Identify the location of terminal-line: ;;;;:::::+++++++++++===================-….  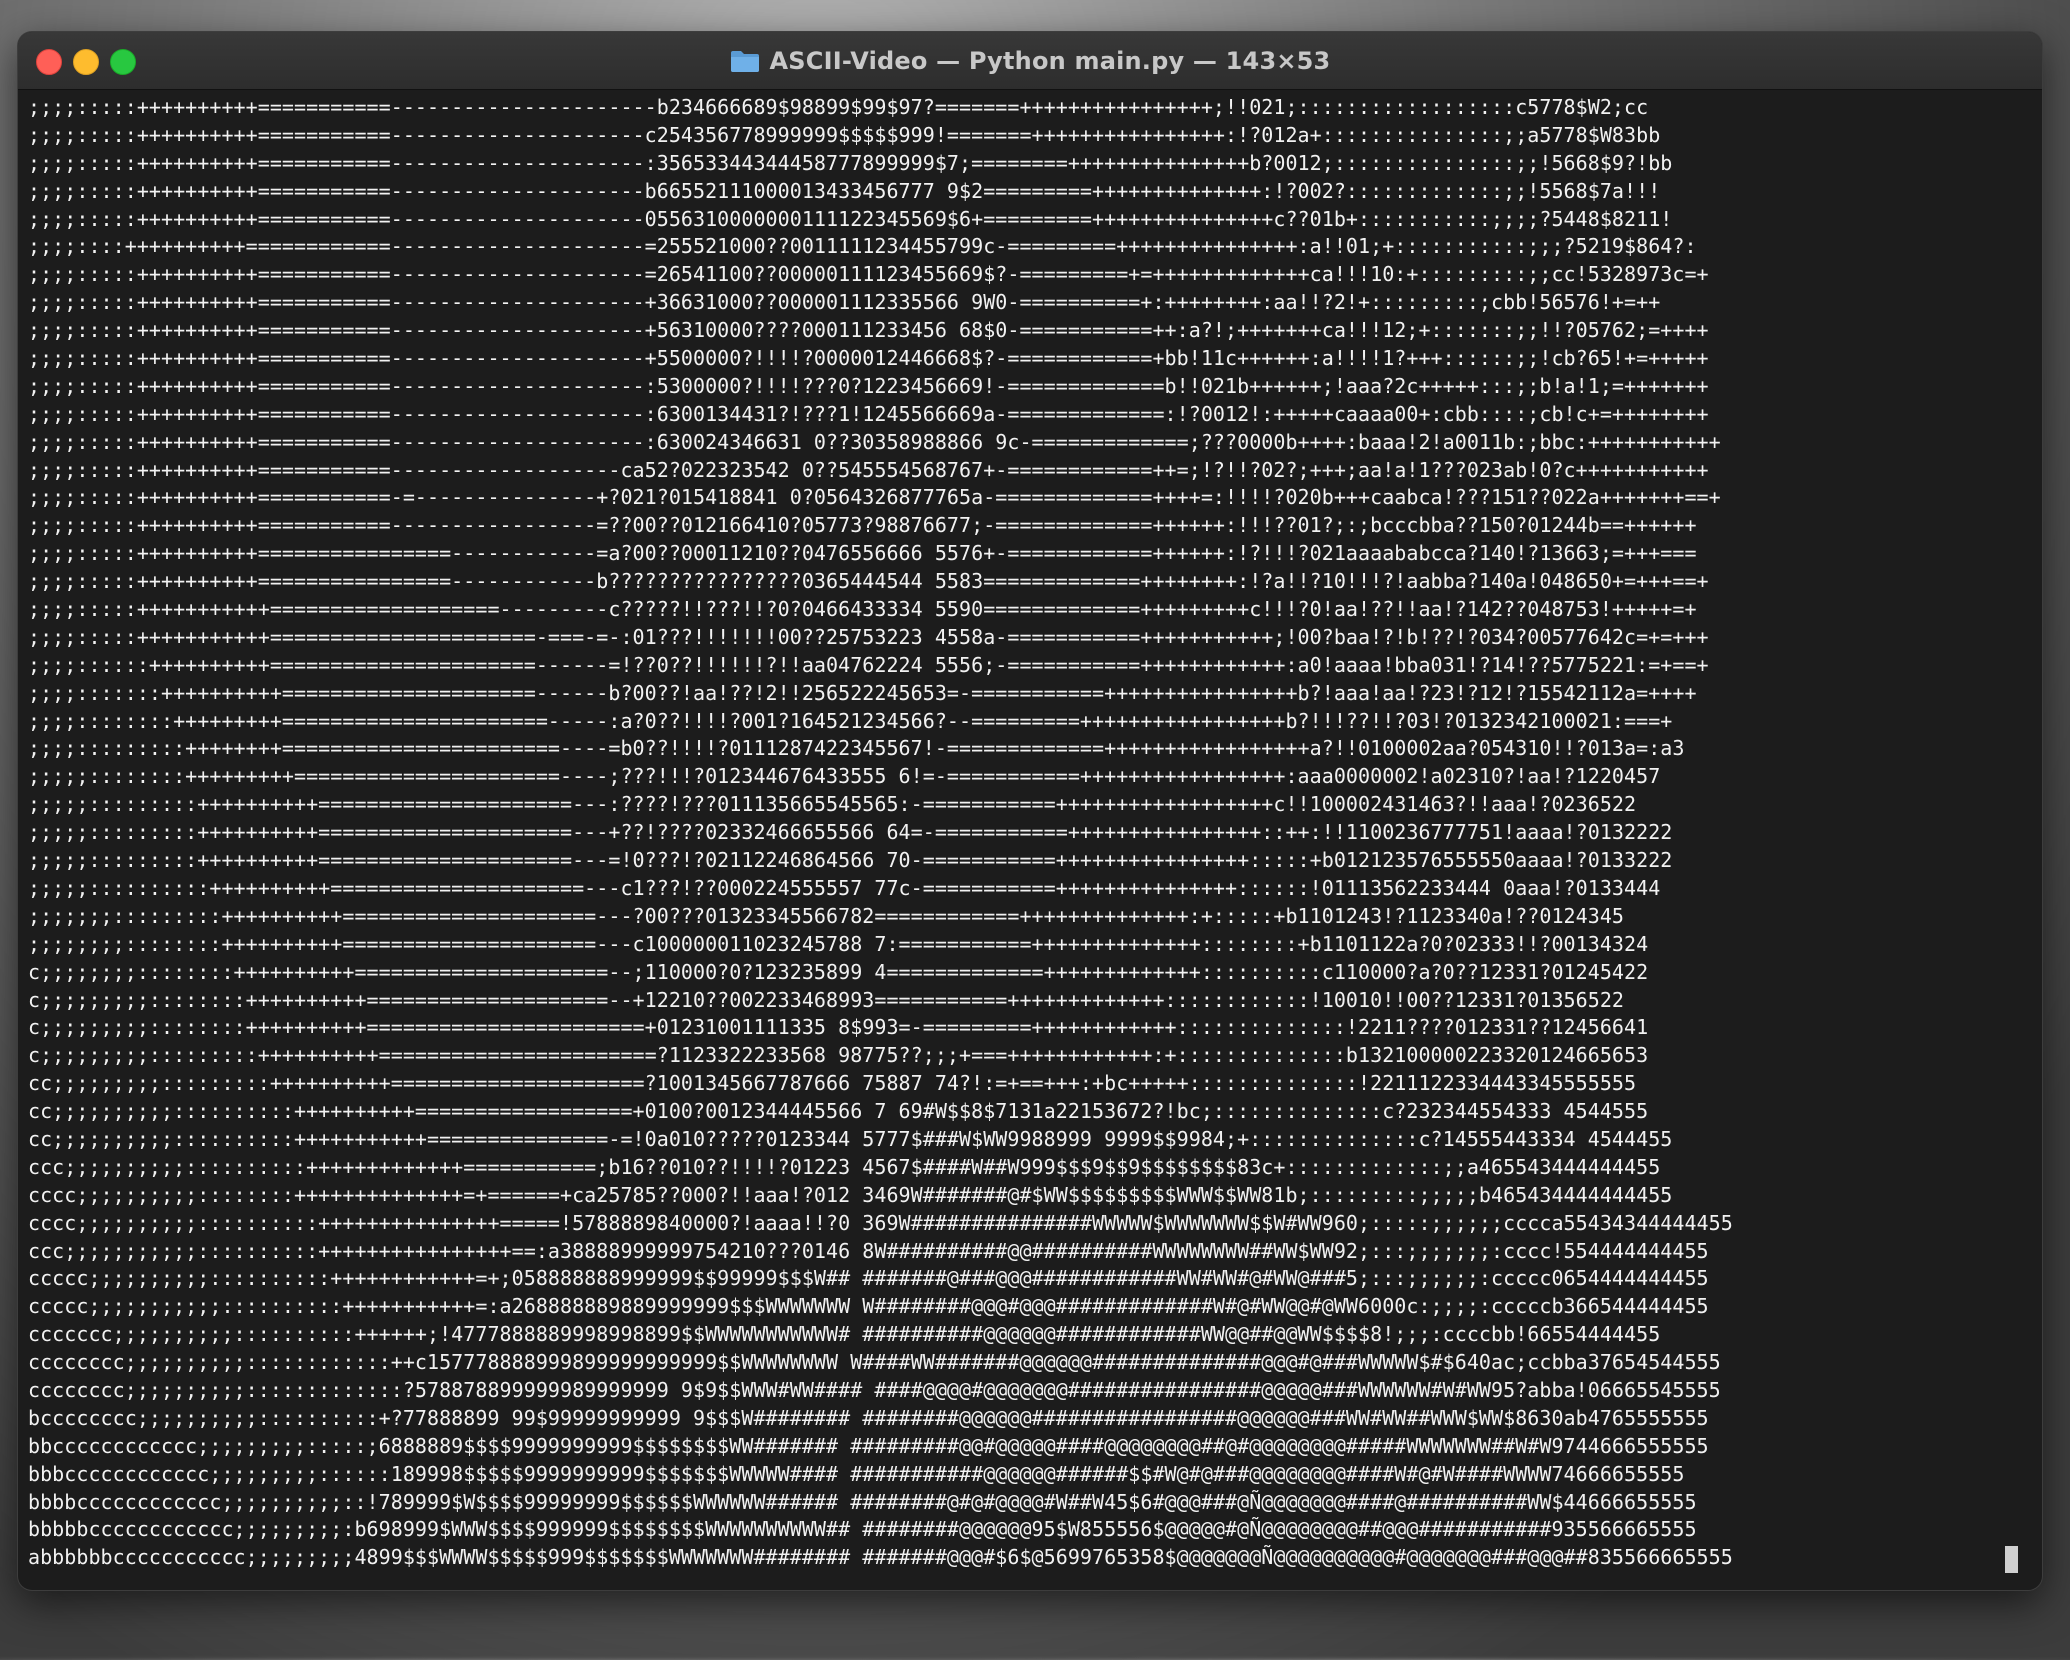
(862, 609).